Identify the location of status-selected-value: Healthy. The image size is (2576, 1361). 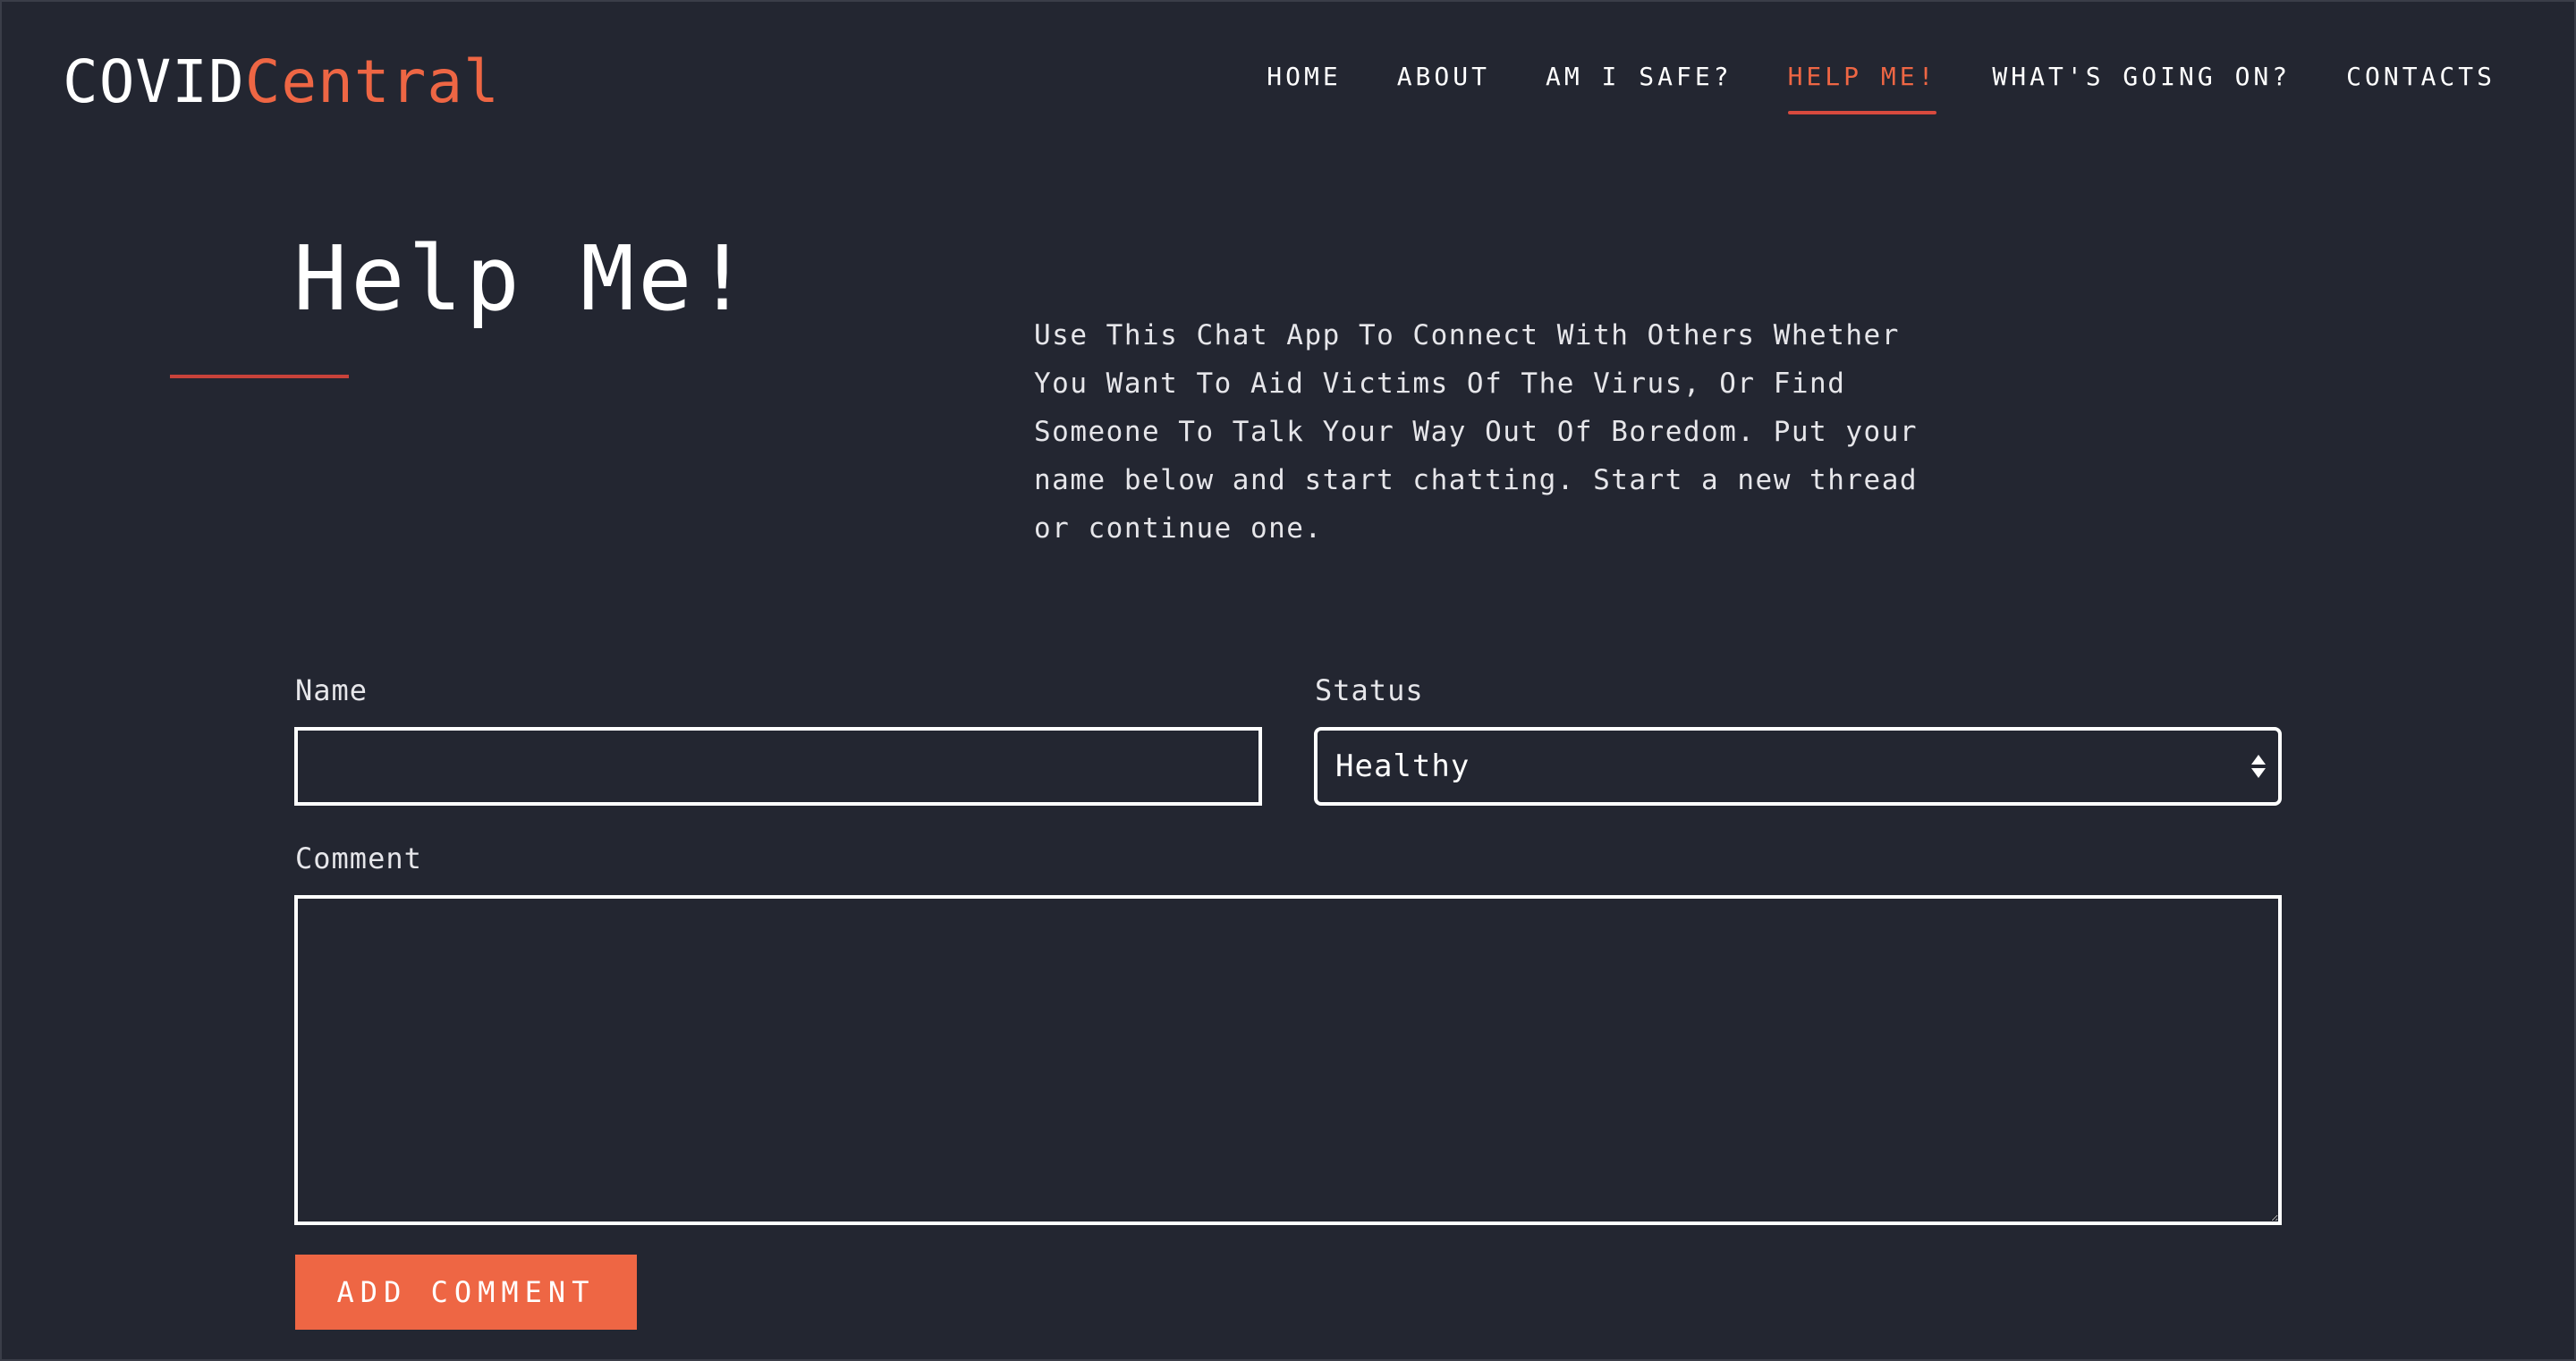
(1402, 766).